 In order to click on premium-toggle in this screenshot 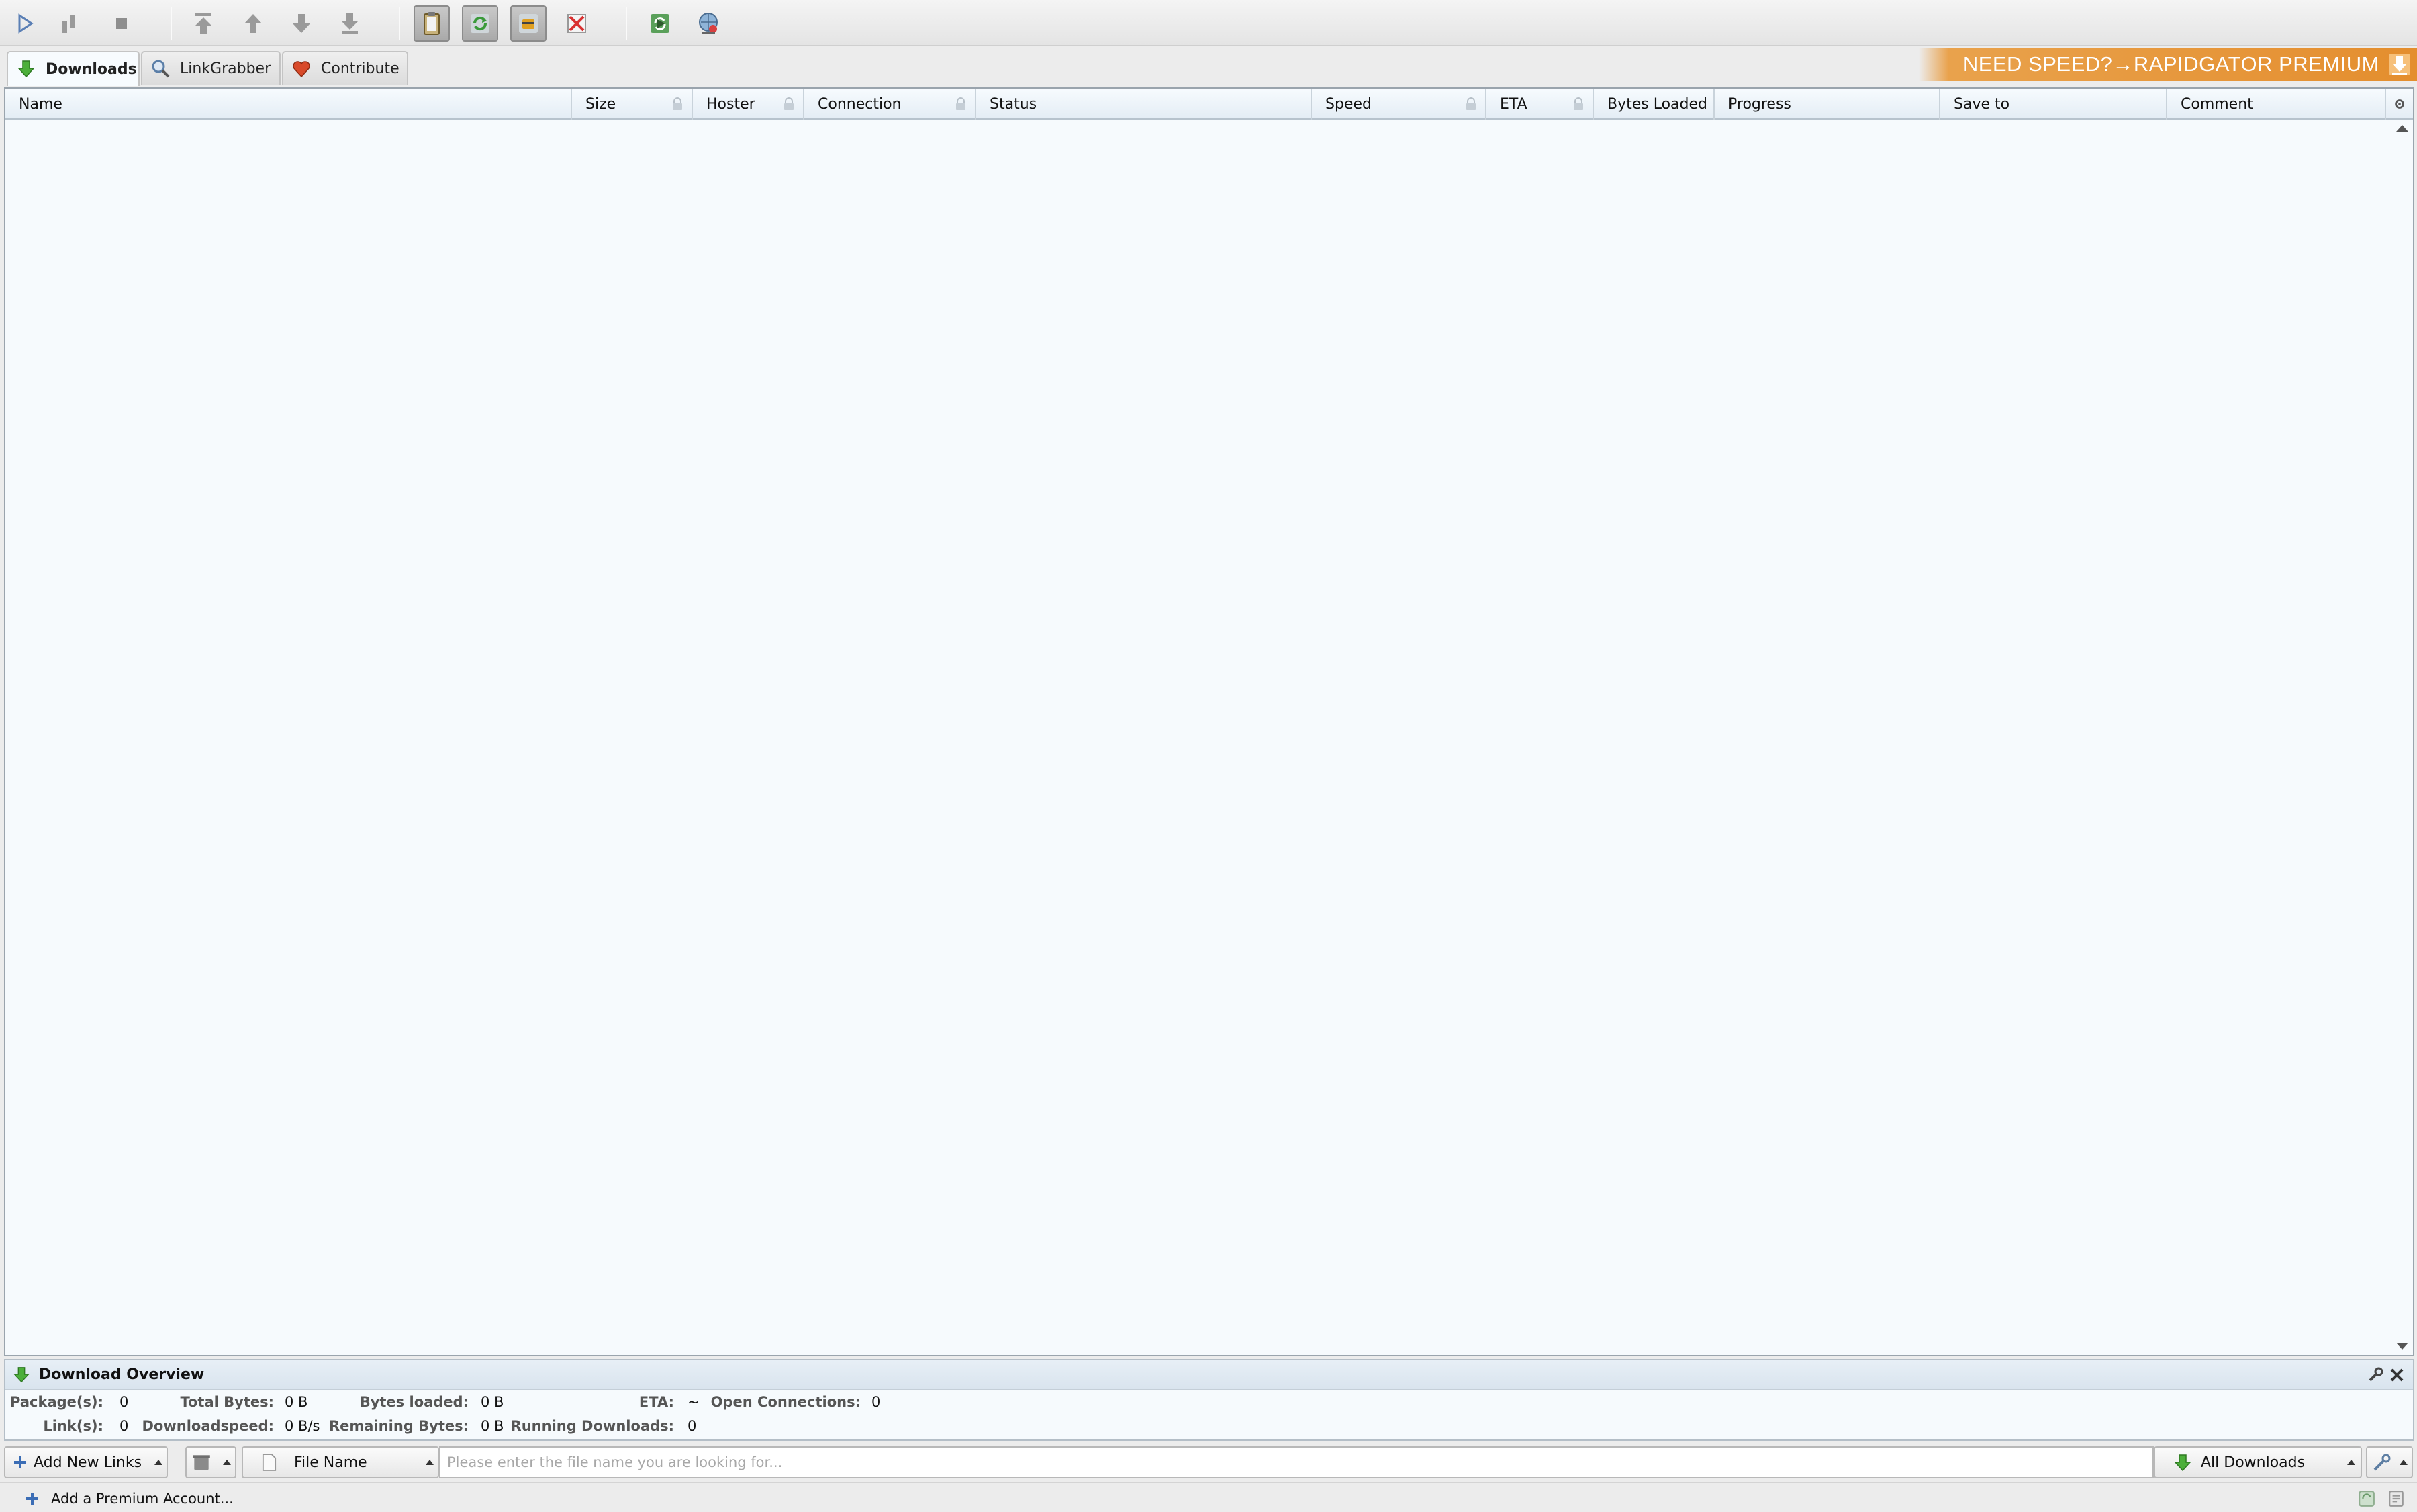, I will do `click(529, 23)`.